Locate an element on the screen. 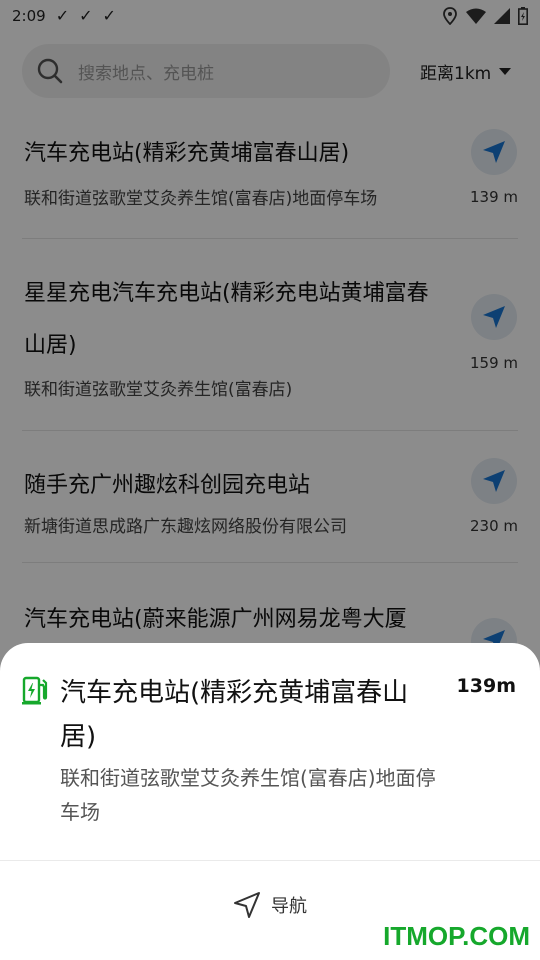 This screenshot has width=540, height=960. sheet-distance: 139m is located at coordinates (486, 686).